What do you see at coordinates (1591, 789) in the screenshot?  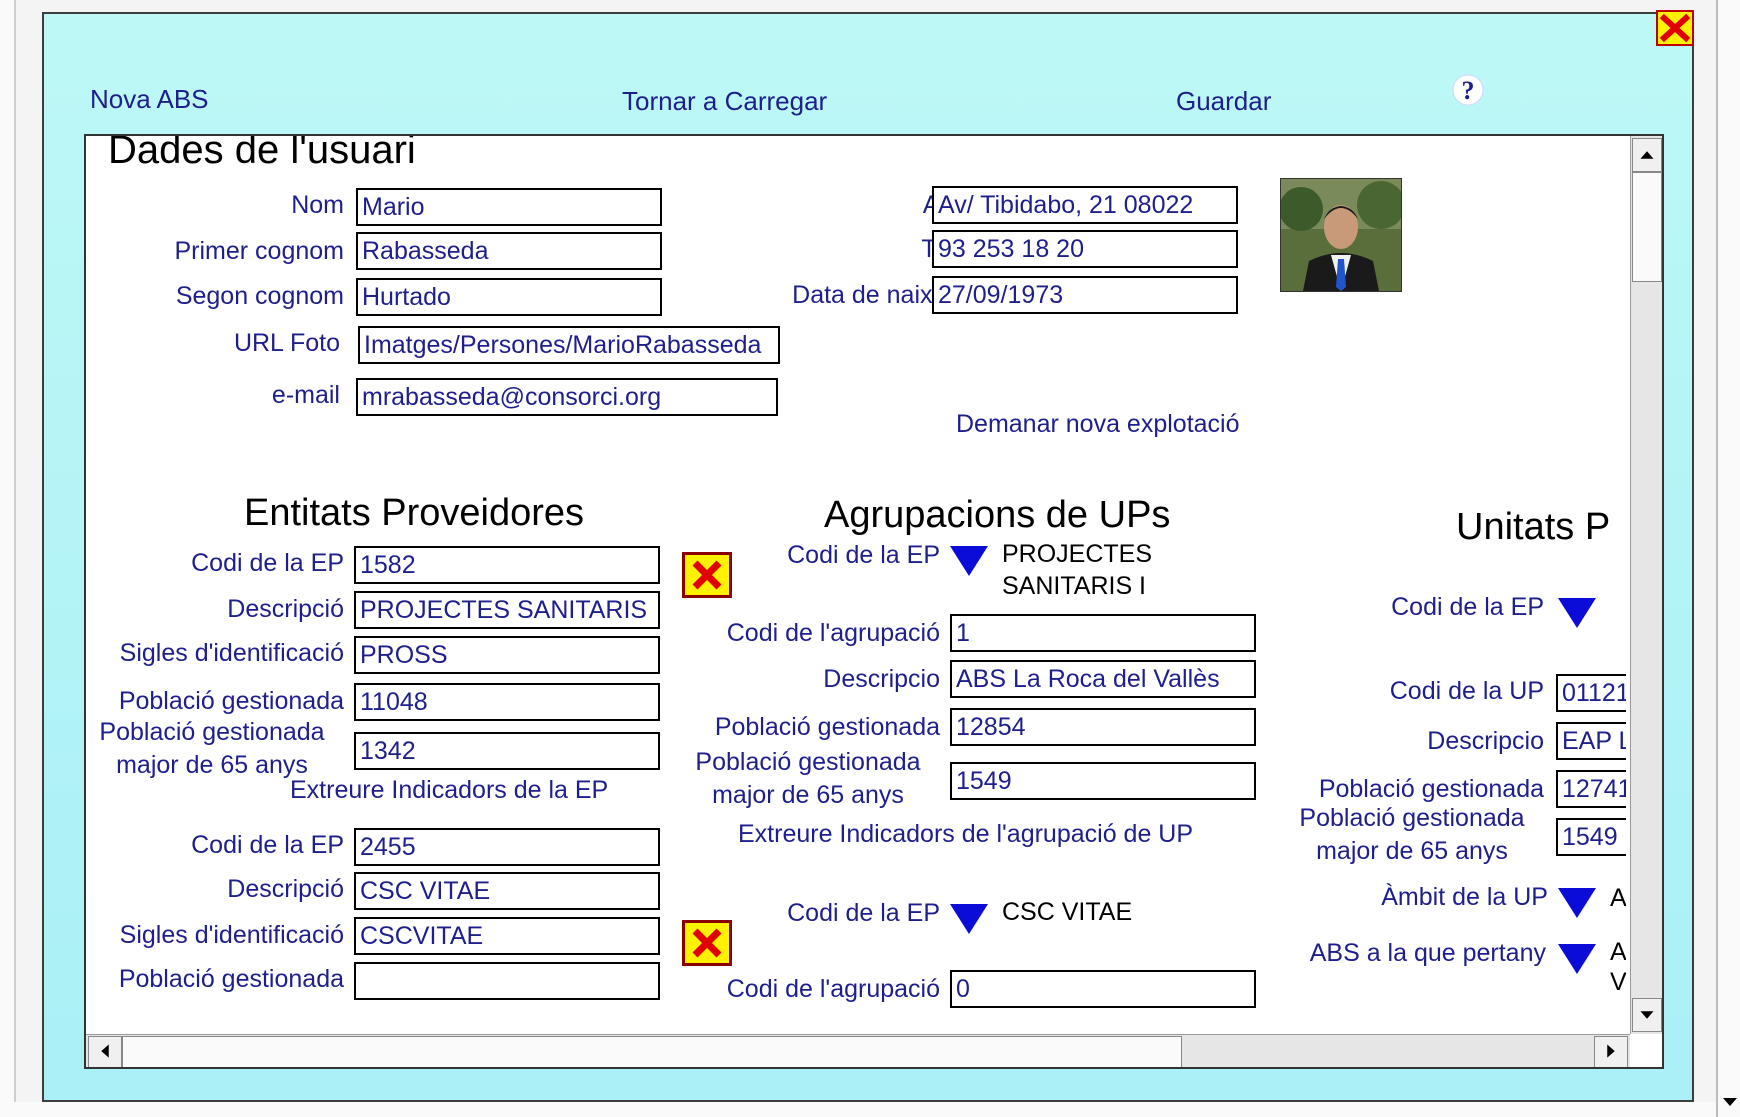 I see `up-pob-field` at bounding box center [1591, 789].